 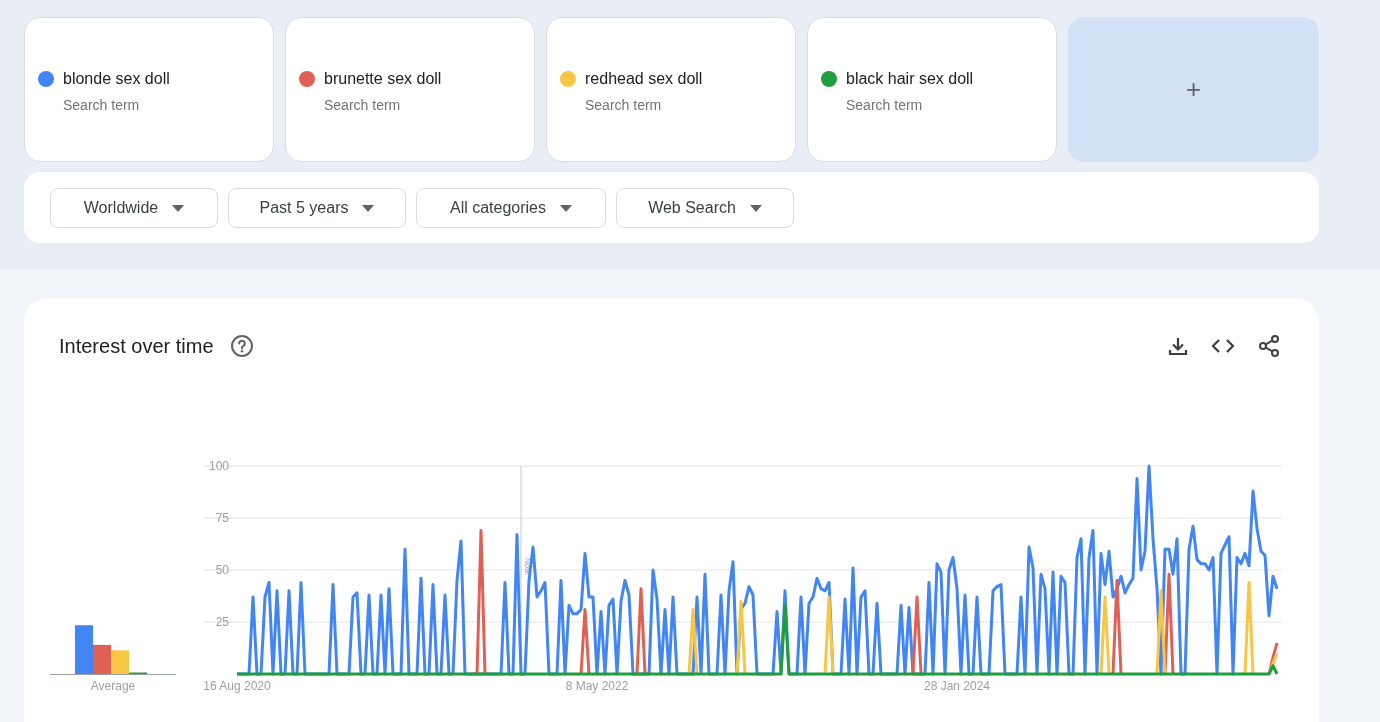 I want to click on search-term-card: redhead sex doll Search term, so click(x=671, y=89).